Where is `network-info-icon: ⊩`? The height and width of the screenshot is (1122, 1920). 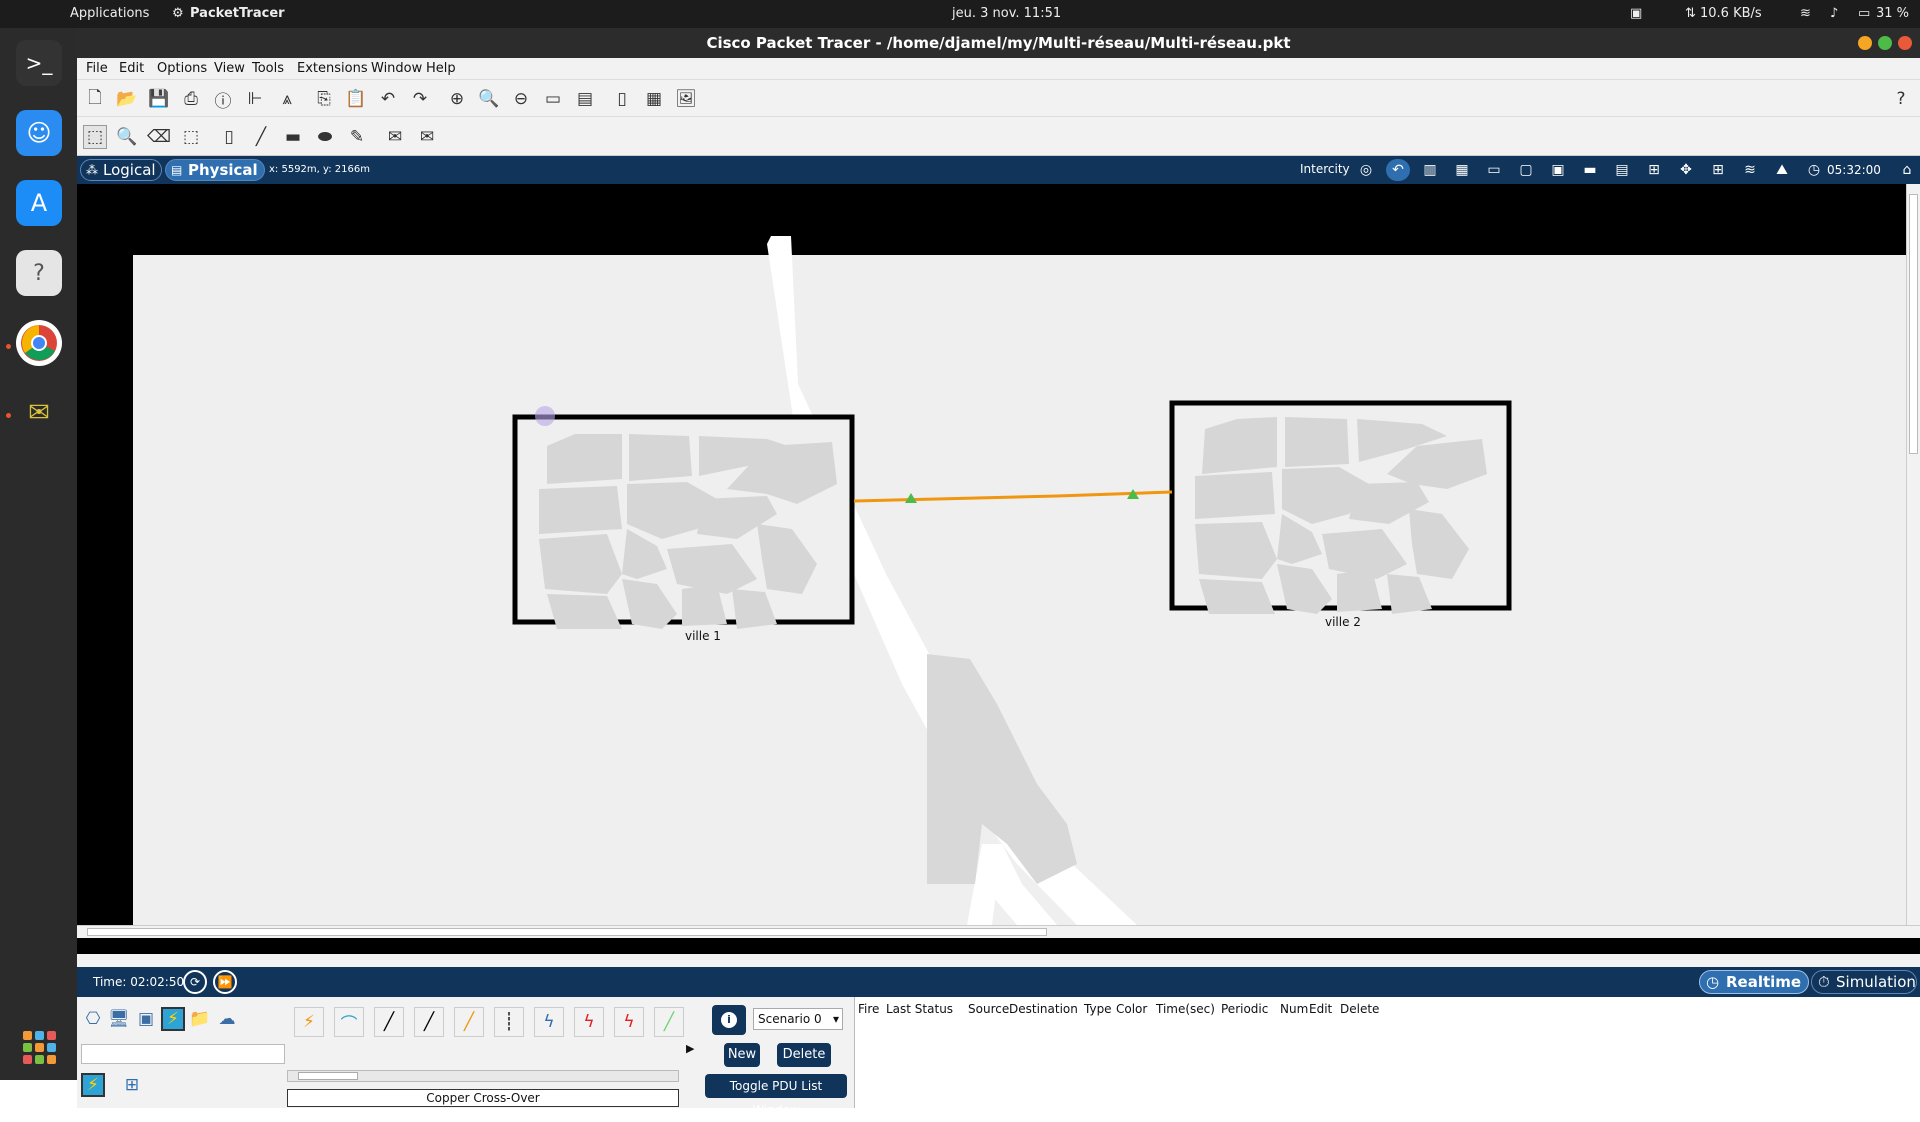 network-info-icon: ⊩ is located at coordinates (255, 99).